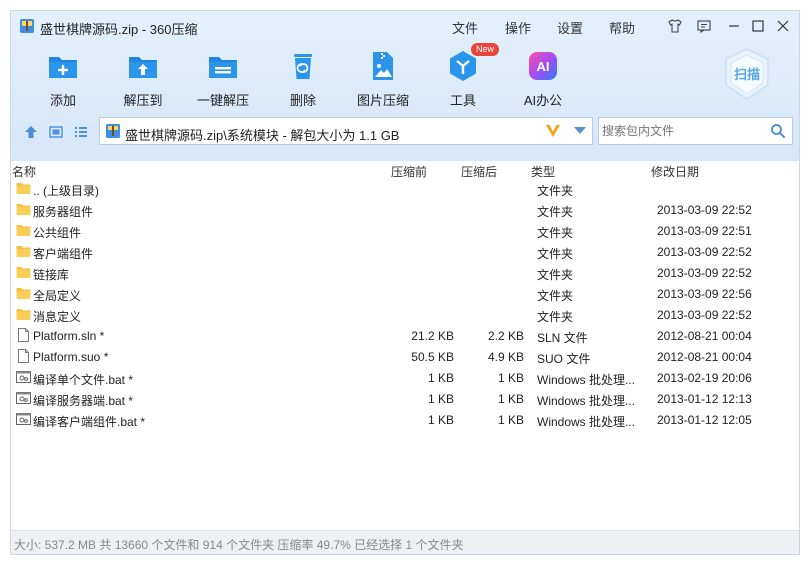  I want to click on add-button: 添加, so click(63, 79).